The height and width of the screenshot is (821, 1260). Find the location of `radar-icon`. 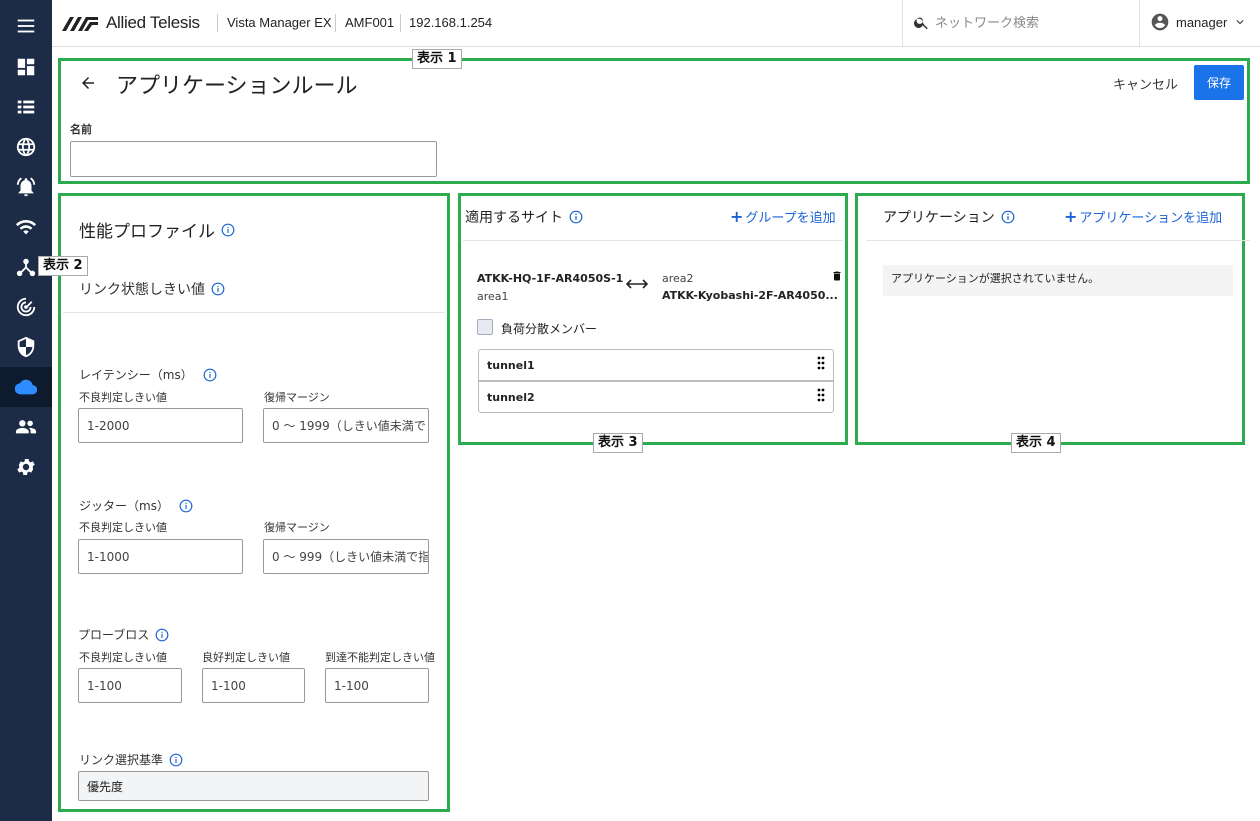

radar-icon is located at coordinates (26, 307).